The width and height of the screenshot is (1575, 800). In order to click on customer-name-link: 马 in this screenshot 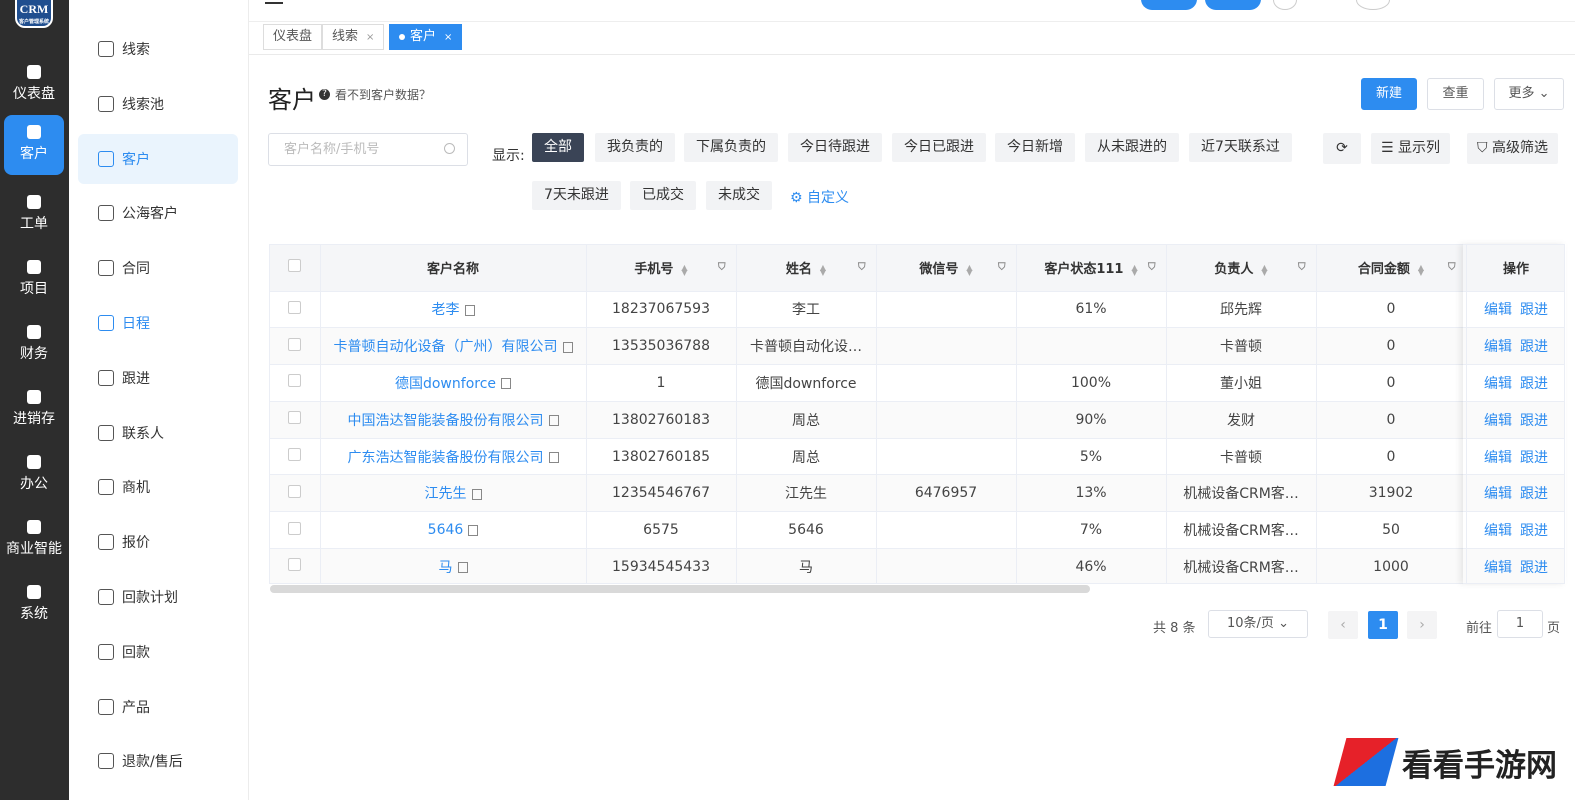, I will do `click(446, 568)`.